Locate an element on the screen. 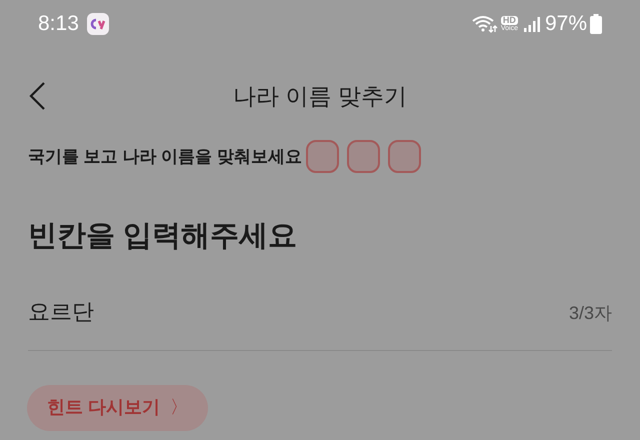 This screenshot has width=640, height=440. character-counter: 3/3자 is located at coordinates (590, 313).